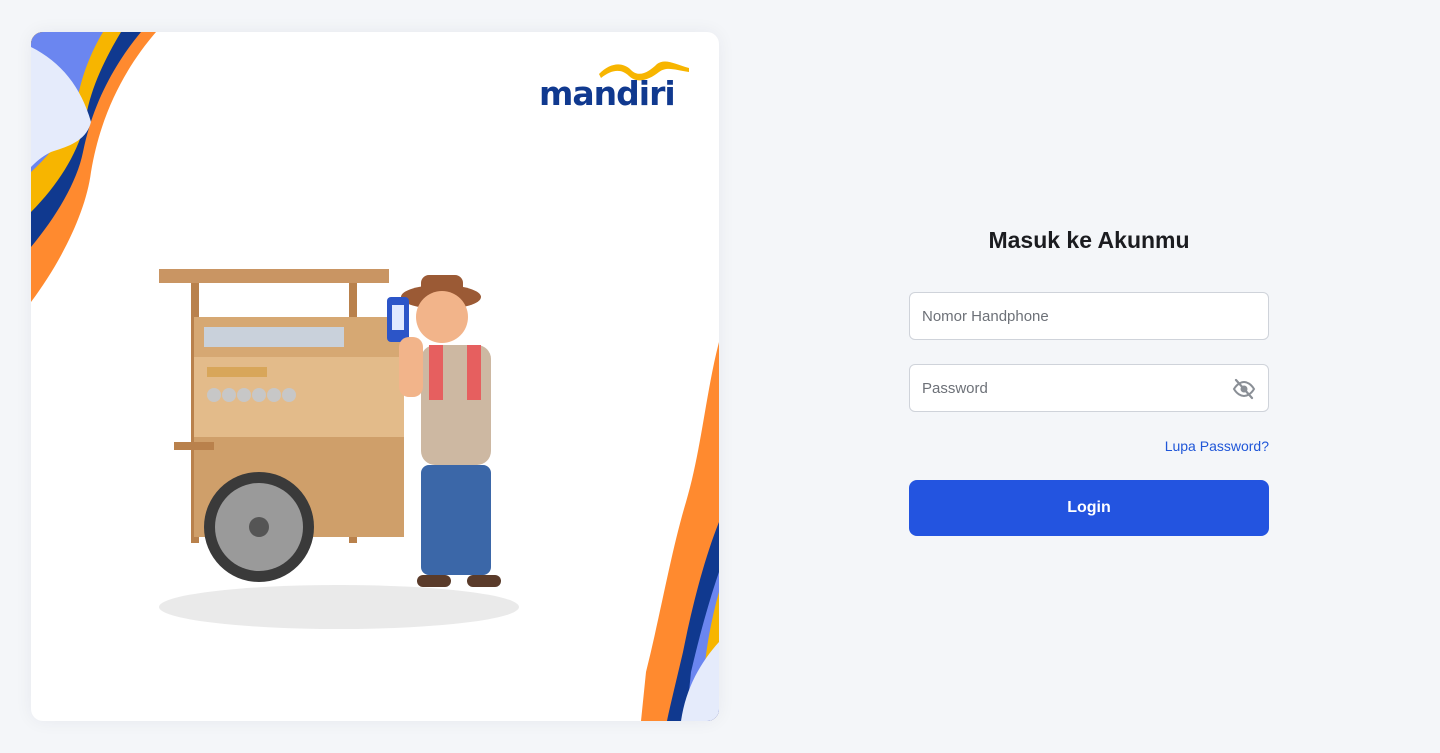 The height and width of the screenshot is (753, 1440). I want to click on login-title: Masuk ke Akunmu, so click(1089, 240).